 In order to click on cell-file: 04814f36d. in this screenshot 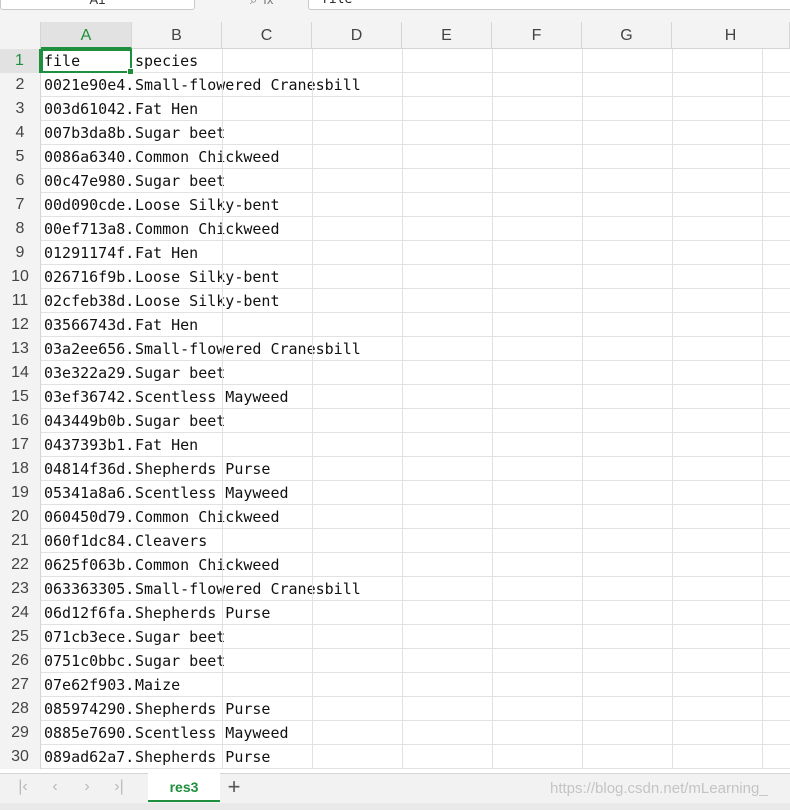, I will do `click(86, 469)`.